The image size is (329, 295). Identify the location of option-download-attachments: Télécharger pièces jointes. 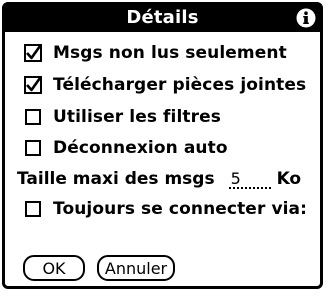
(164, 85).